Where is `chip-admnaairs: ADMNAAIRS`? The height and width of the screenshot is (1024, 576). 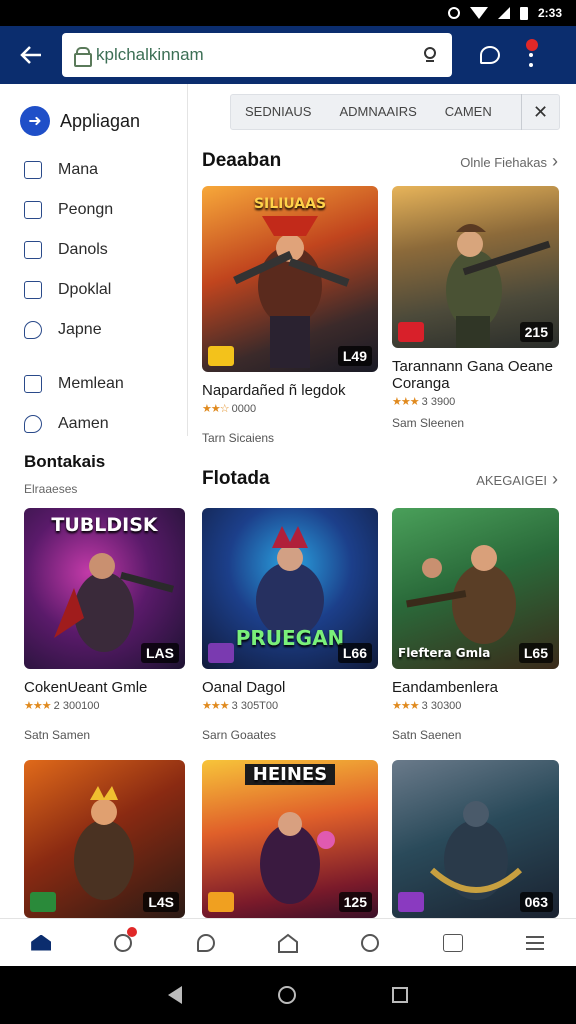 chip-admnaairs: ADMNAAIRS is located at coordinates (377, 112).